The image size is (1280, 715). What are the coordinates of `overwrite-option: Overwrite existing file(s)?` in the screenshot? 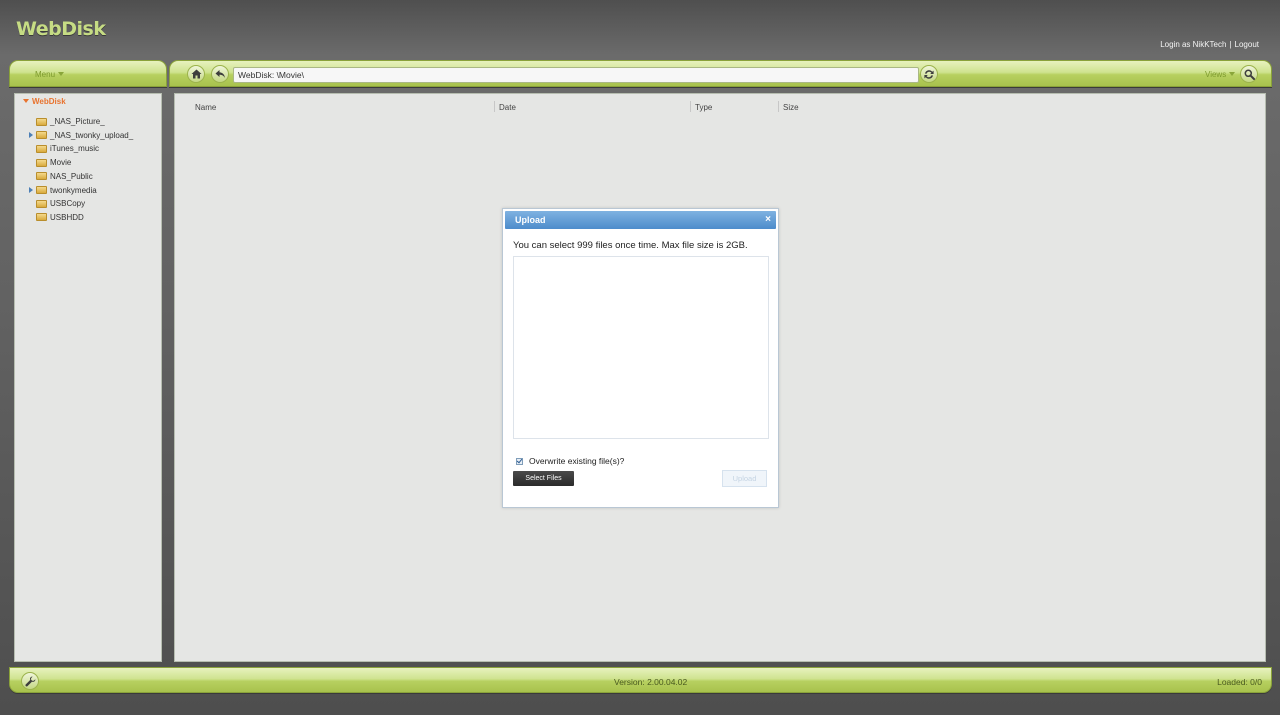 It's located at (570, 461).